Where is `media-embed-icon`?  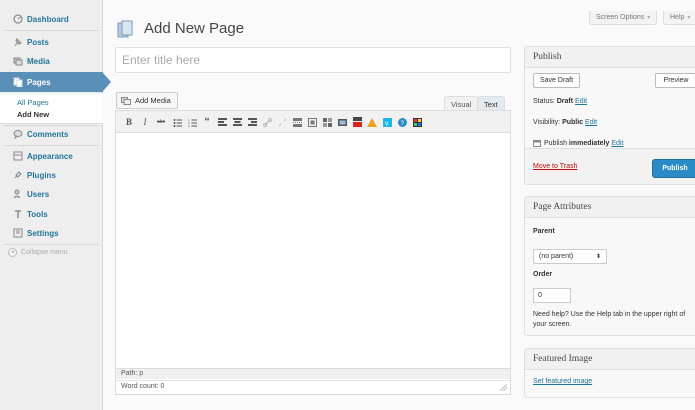
media-embed-icon is located at coordinates (342, 122).